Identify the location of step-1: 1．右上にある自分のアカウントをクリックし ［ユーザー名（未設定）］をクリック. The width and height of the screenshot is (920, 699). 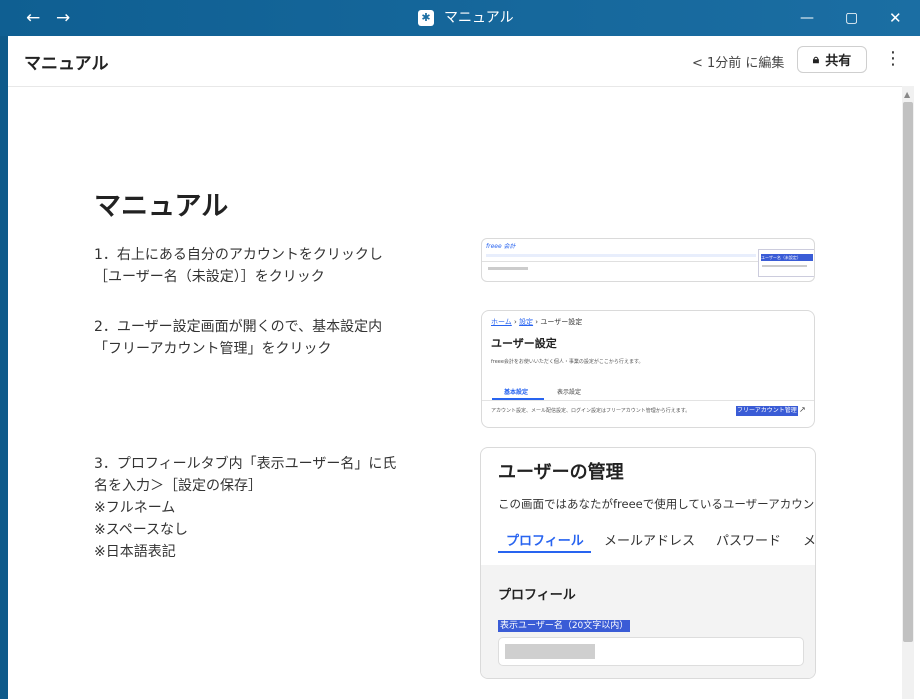
(238, 266).